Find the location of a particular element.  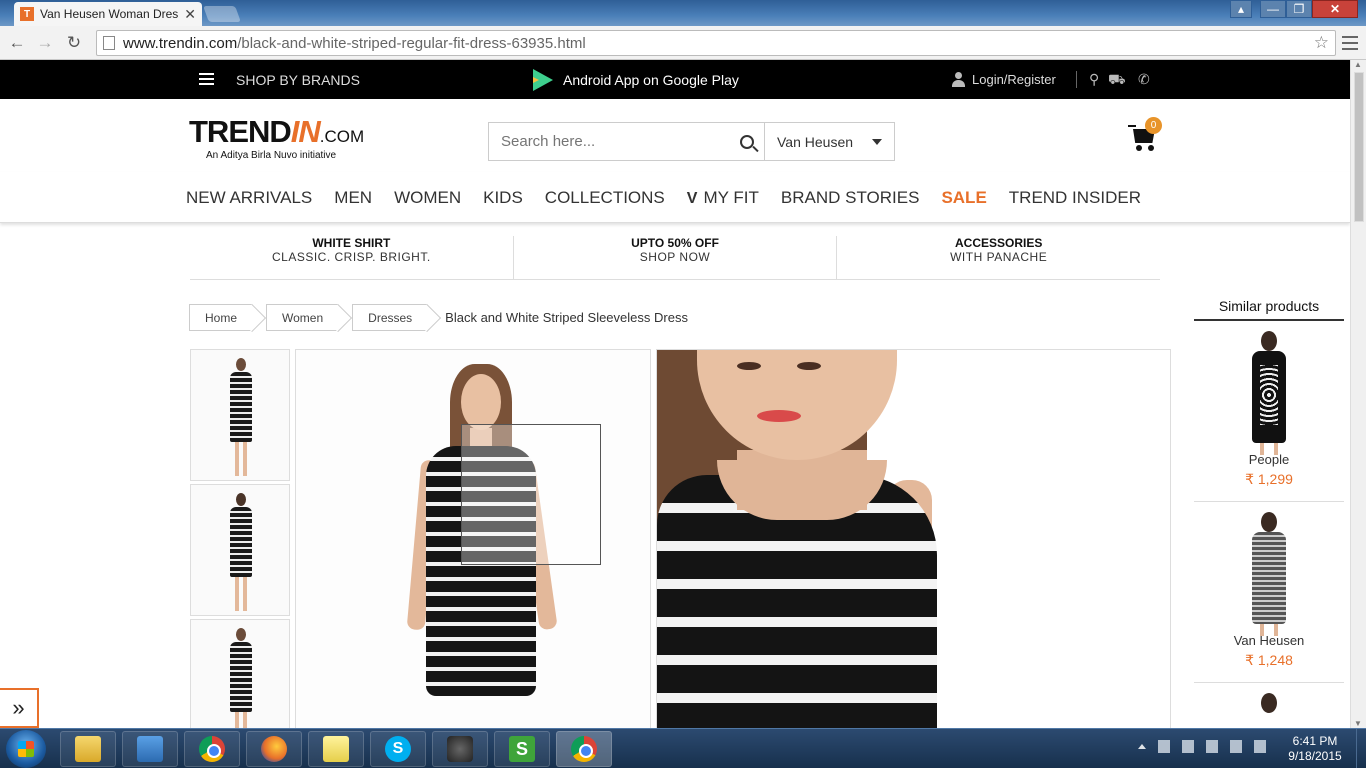

taskbar-media-player is located at coordinates (150, 749).